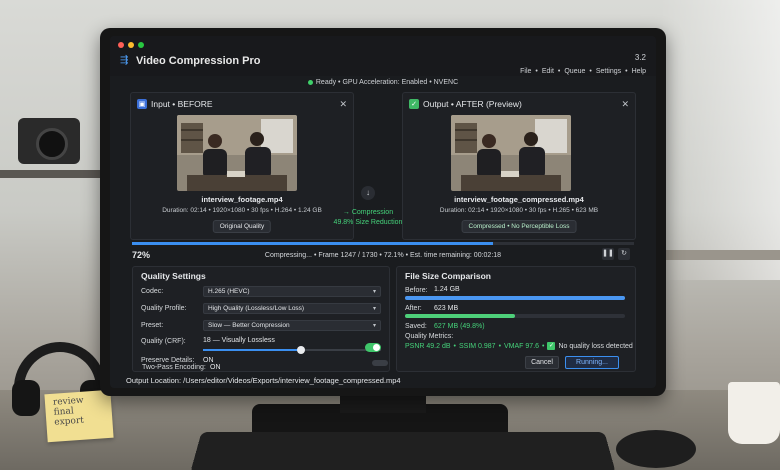 This screenshot has height=470, width=780. I want to click on two-pass-label: Two-Pass Encoding:, so click(174, 367).